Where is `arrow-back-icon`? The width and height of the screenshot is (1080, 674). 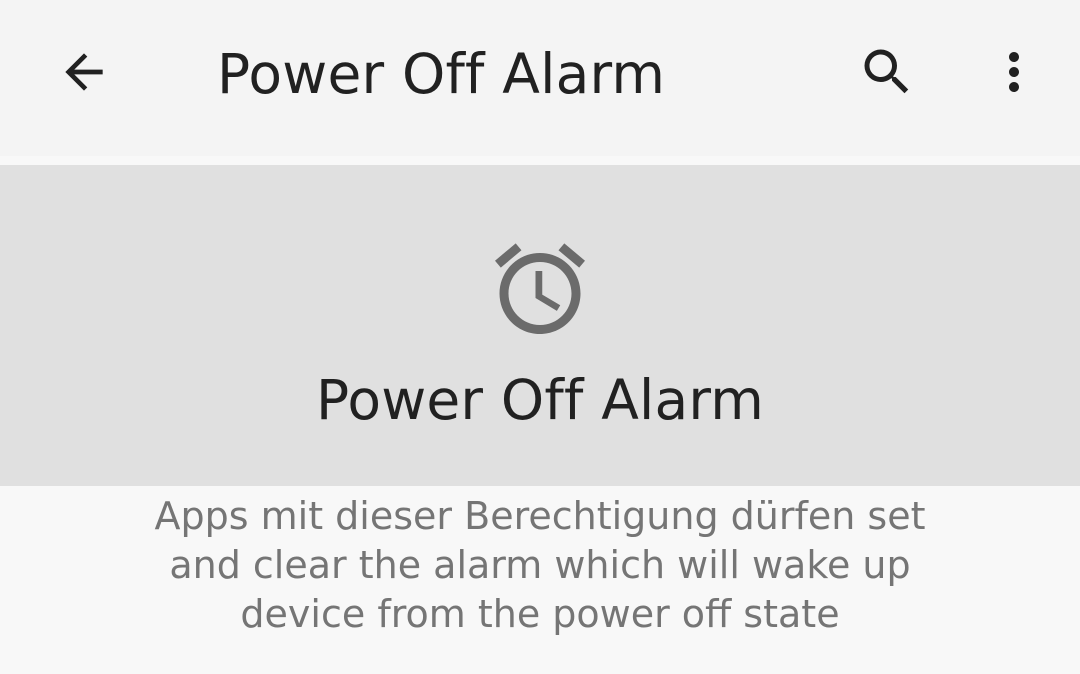
arrow-back-icon is located at coordinates (84, 72).